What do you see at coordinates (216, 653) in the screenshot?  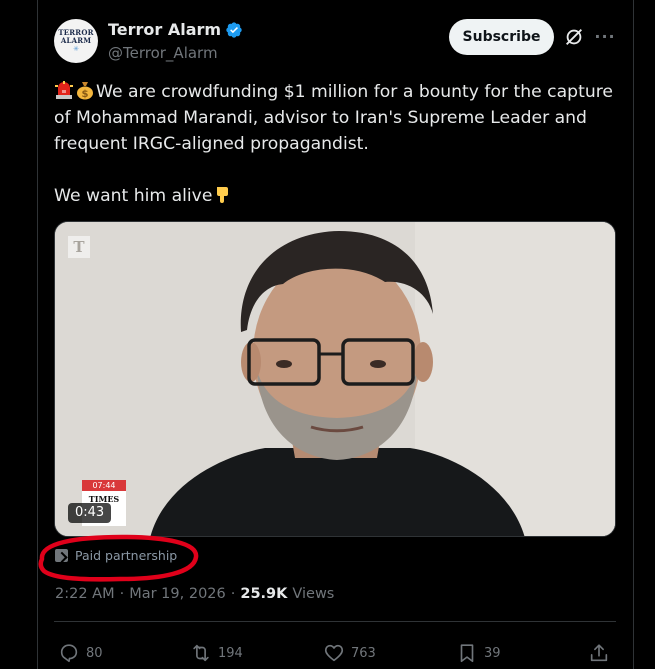 I see `repost-button: 194` at bounding box center [216, 653].